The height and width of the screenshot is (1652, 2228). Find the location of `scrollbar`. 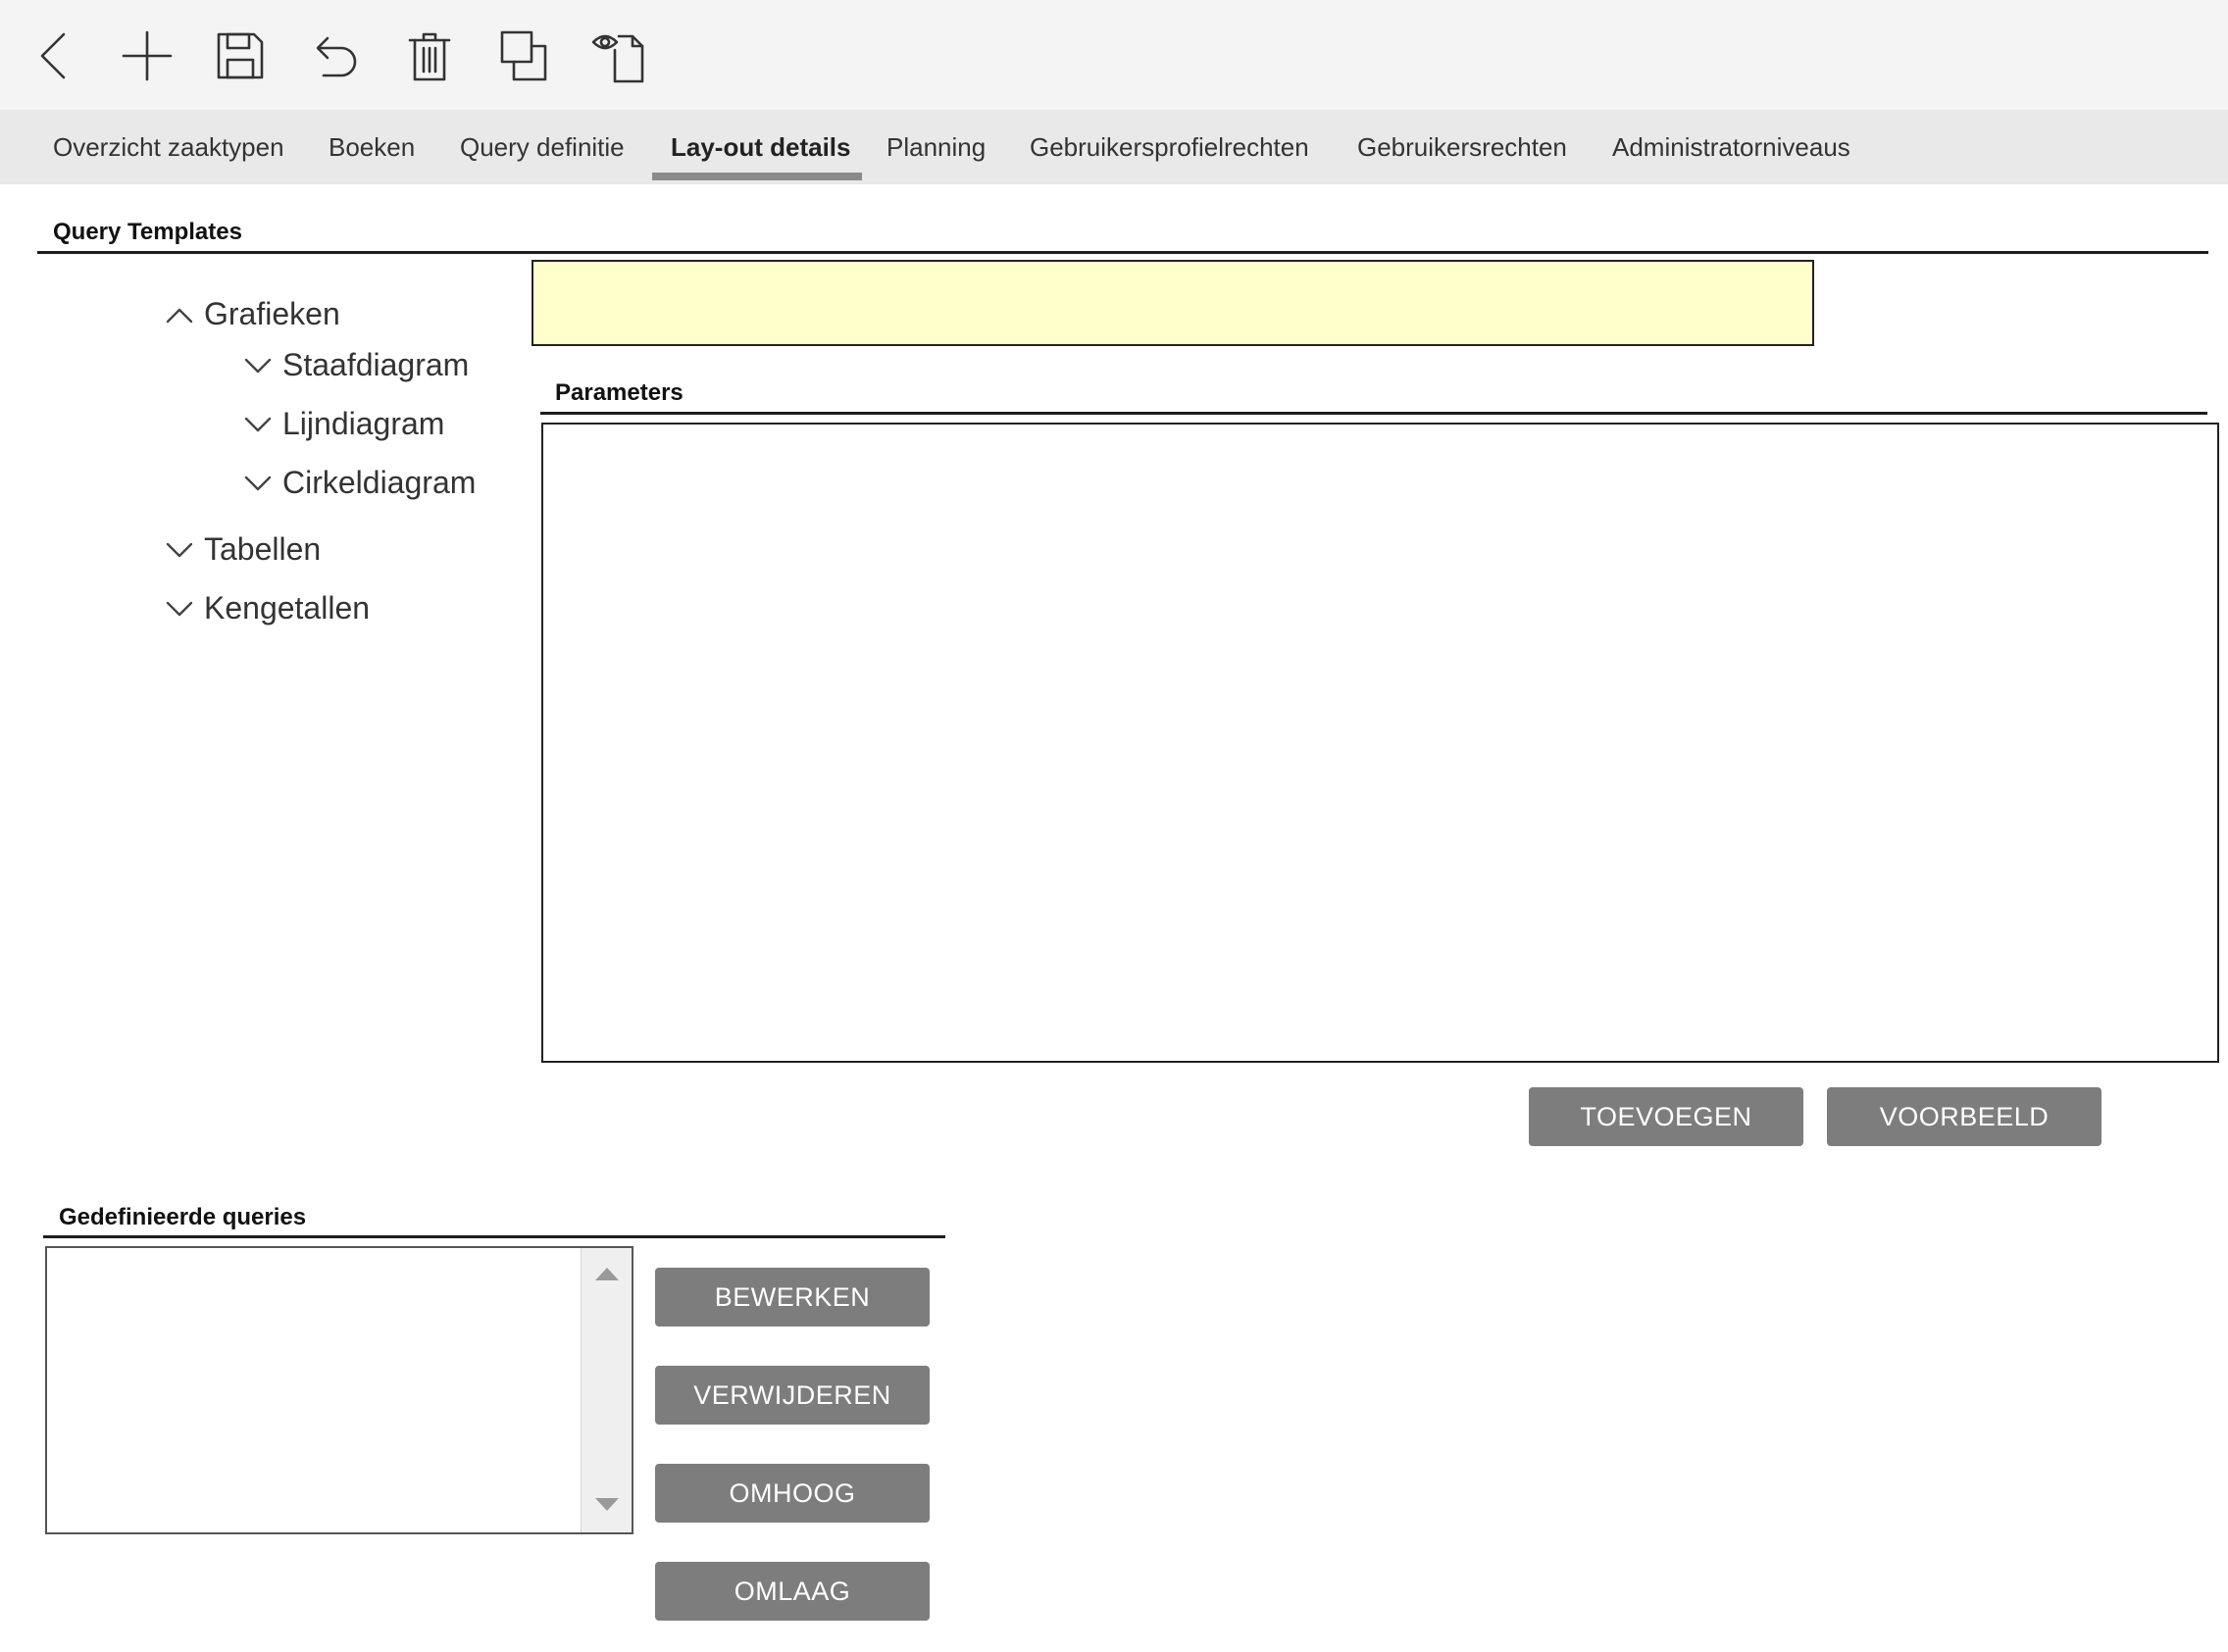

scrollbar is located at coordinates (606, 1390).